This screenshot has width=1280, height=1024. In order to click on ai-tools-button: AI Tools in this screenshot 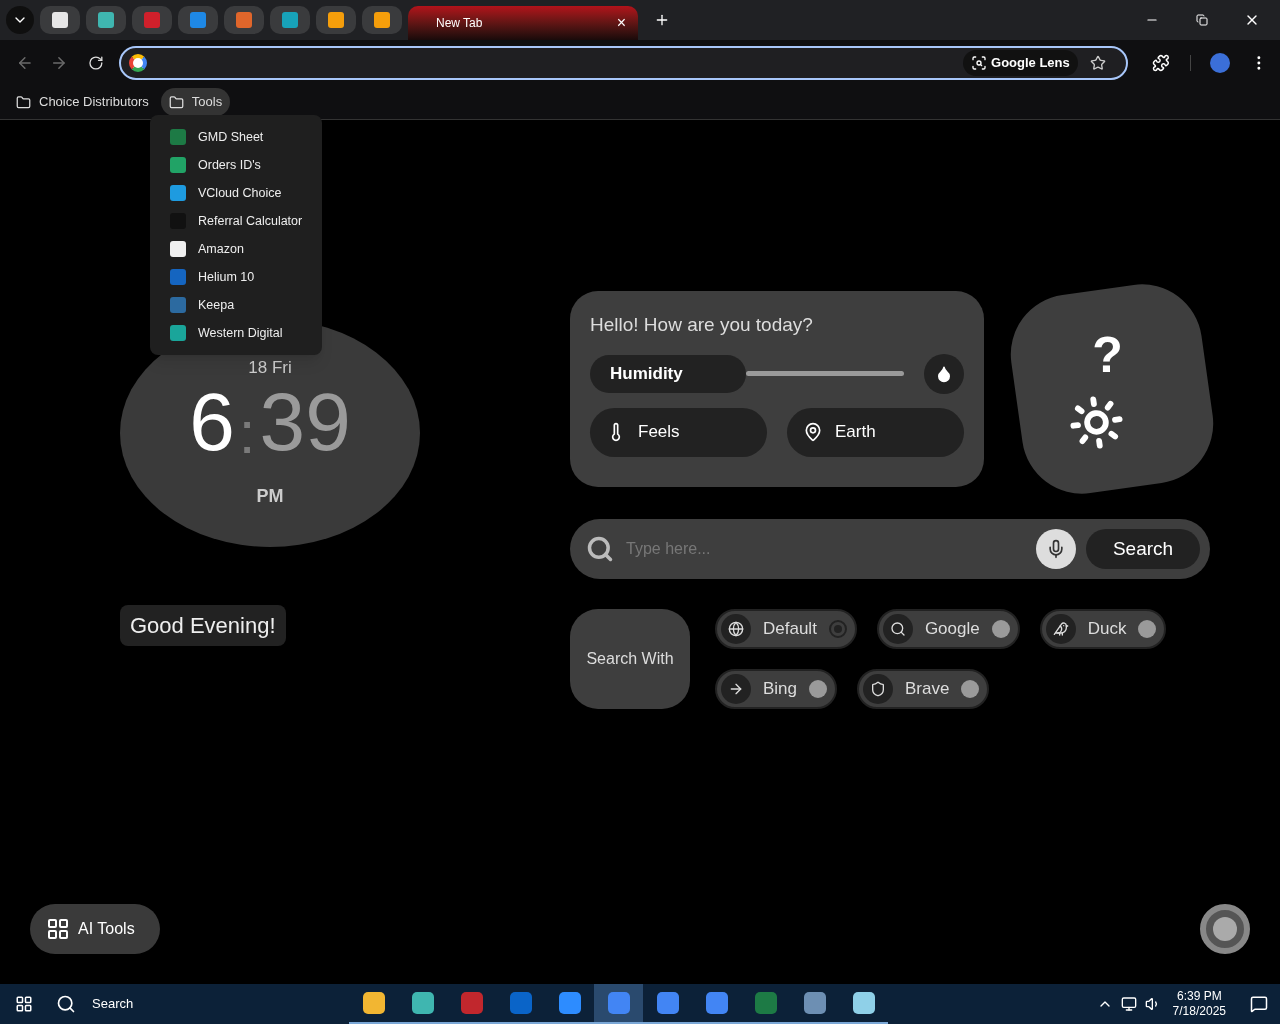, I will do `click(95, 929)`.